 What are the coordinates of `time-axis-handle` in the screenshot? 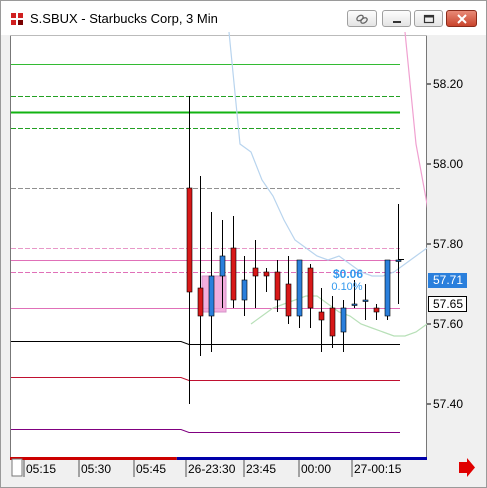 It's located at (17, 467).